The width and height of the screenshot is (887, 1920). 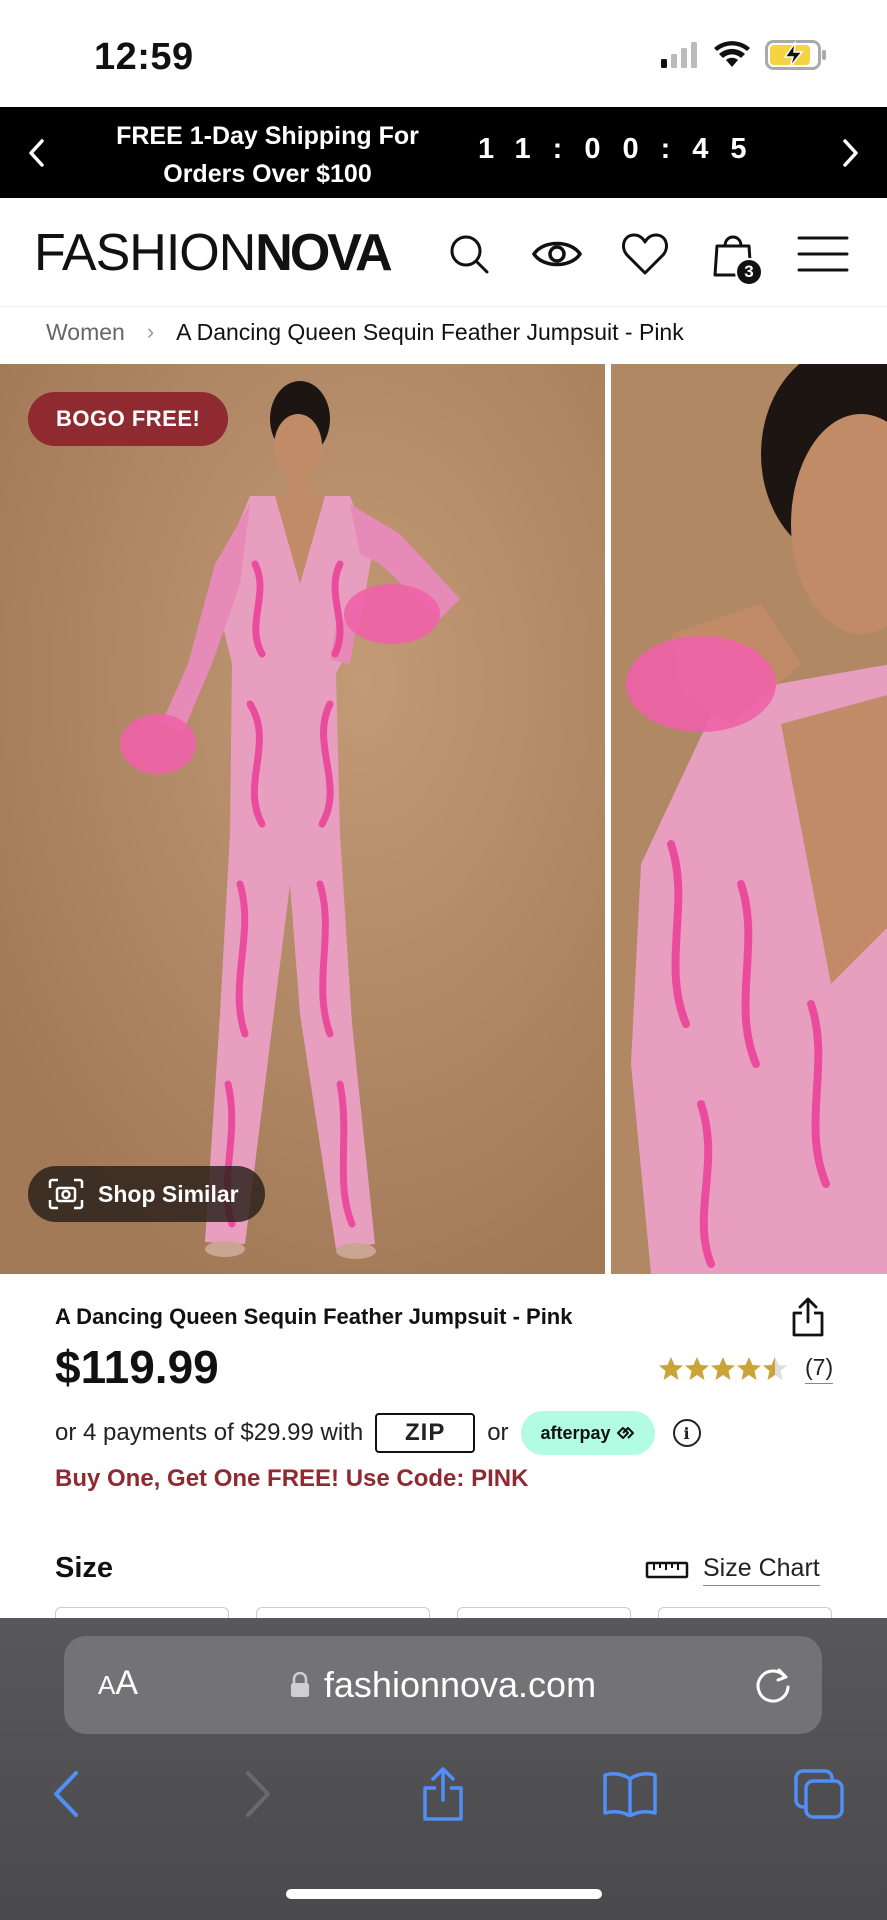 I want to click on promo-prev-button, so click(x=36, y=152).